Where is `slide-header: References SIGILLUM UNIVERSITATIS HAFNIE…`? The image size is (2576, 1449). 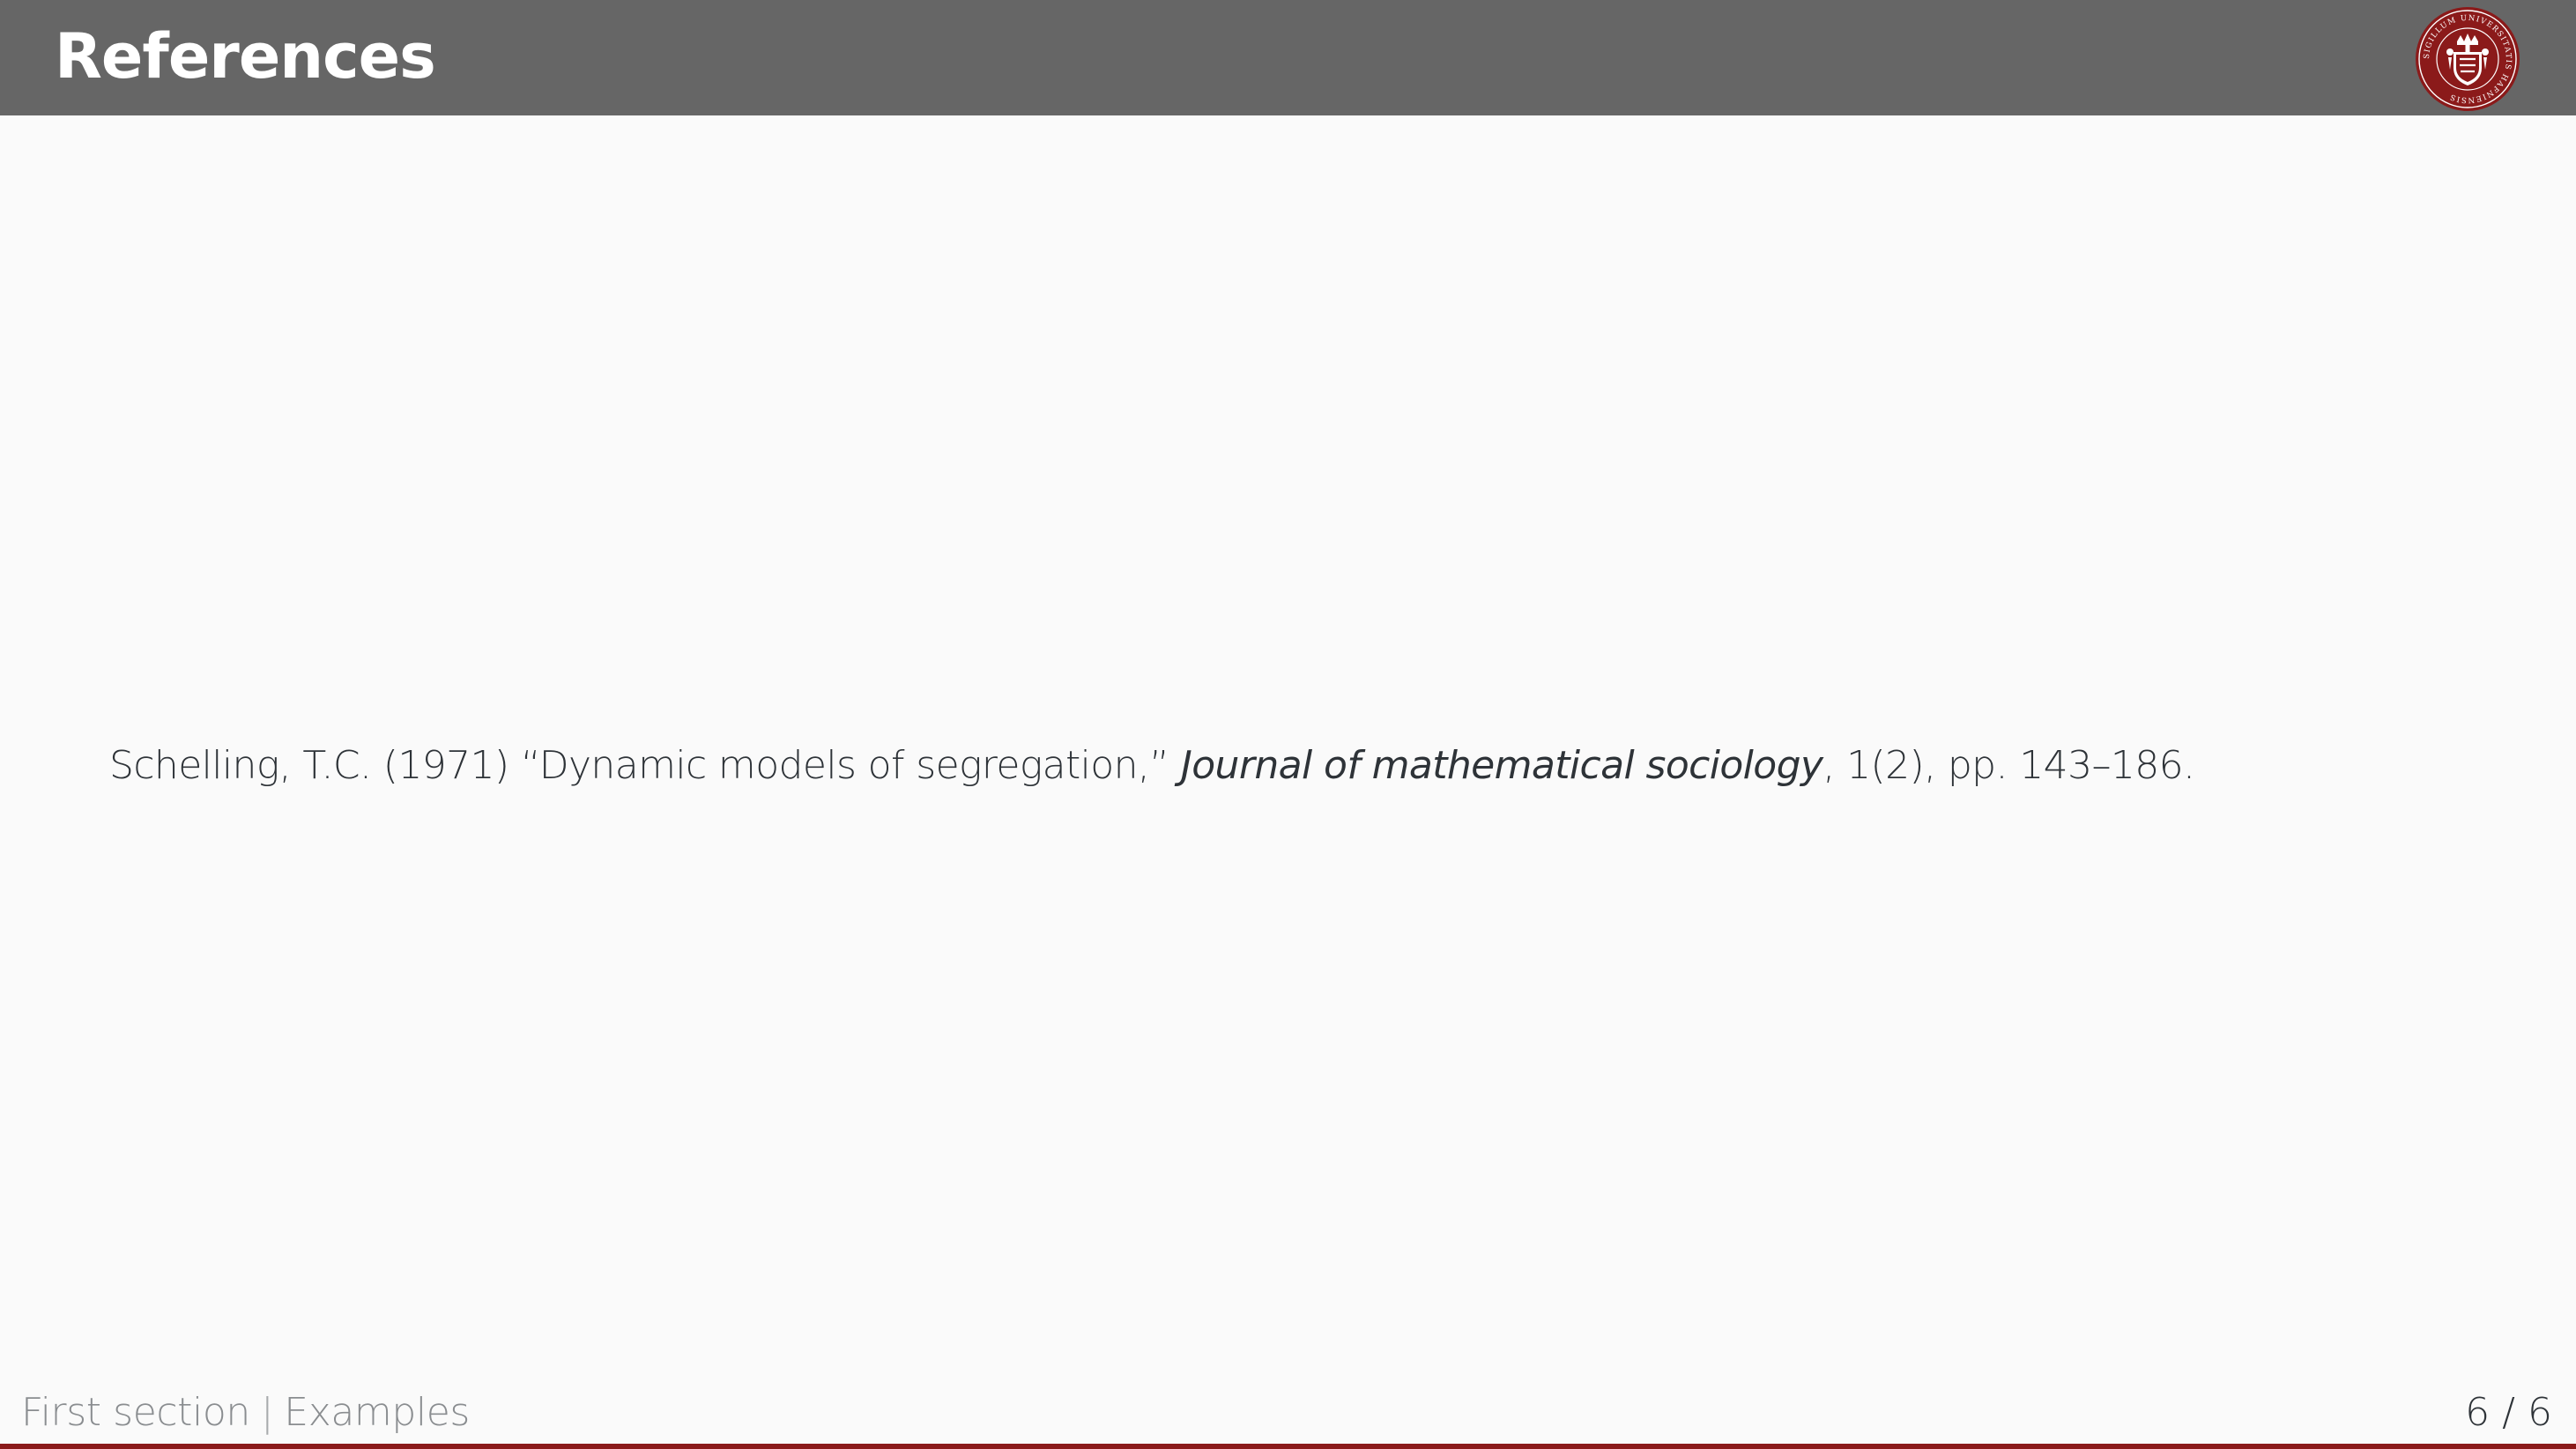
slide-header: References SIGILLUM UNIVERSITATIS HAFNIE… is located at coordinates (1288, 57).